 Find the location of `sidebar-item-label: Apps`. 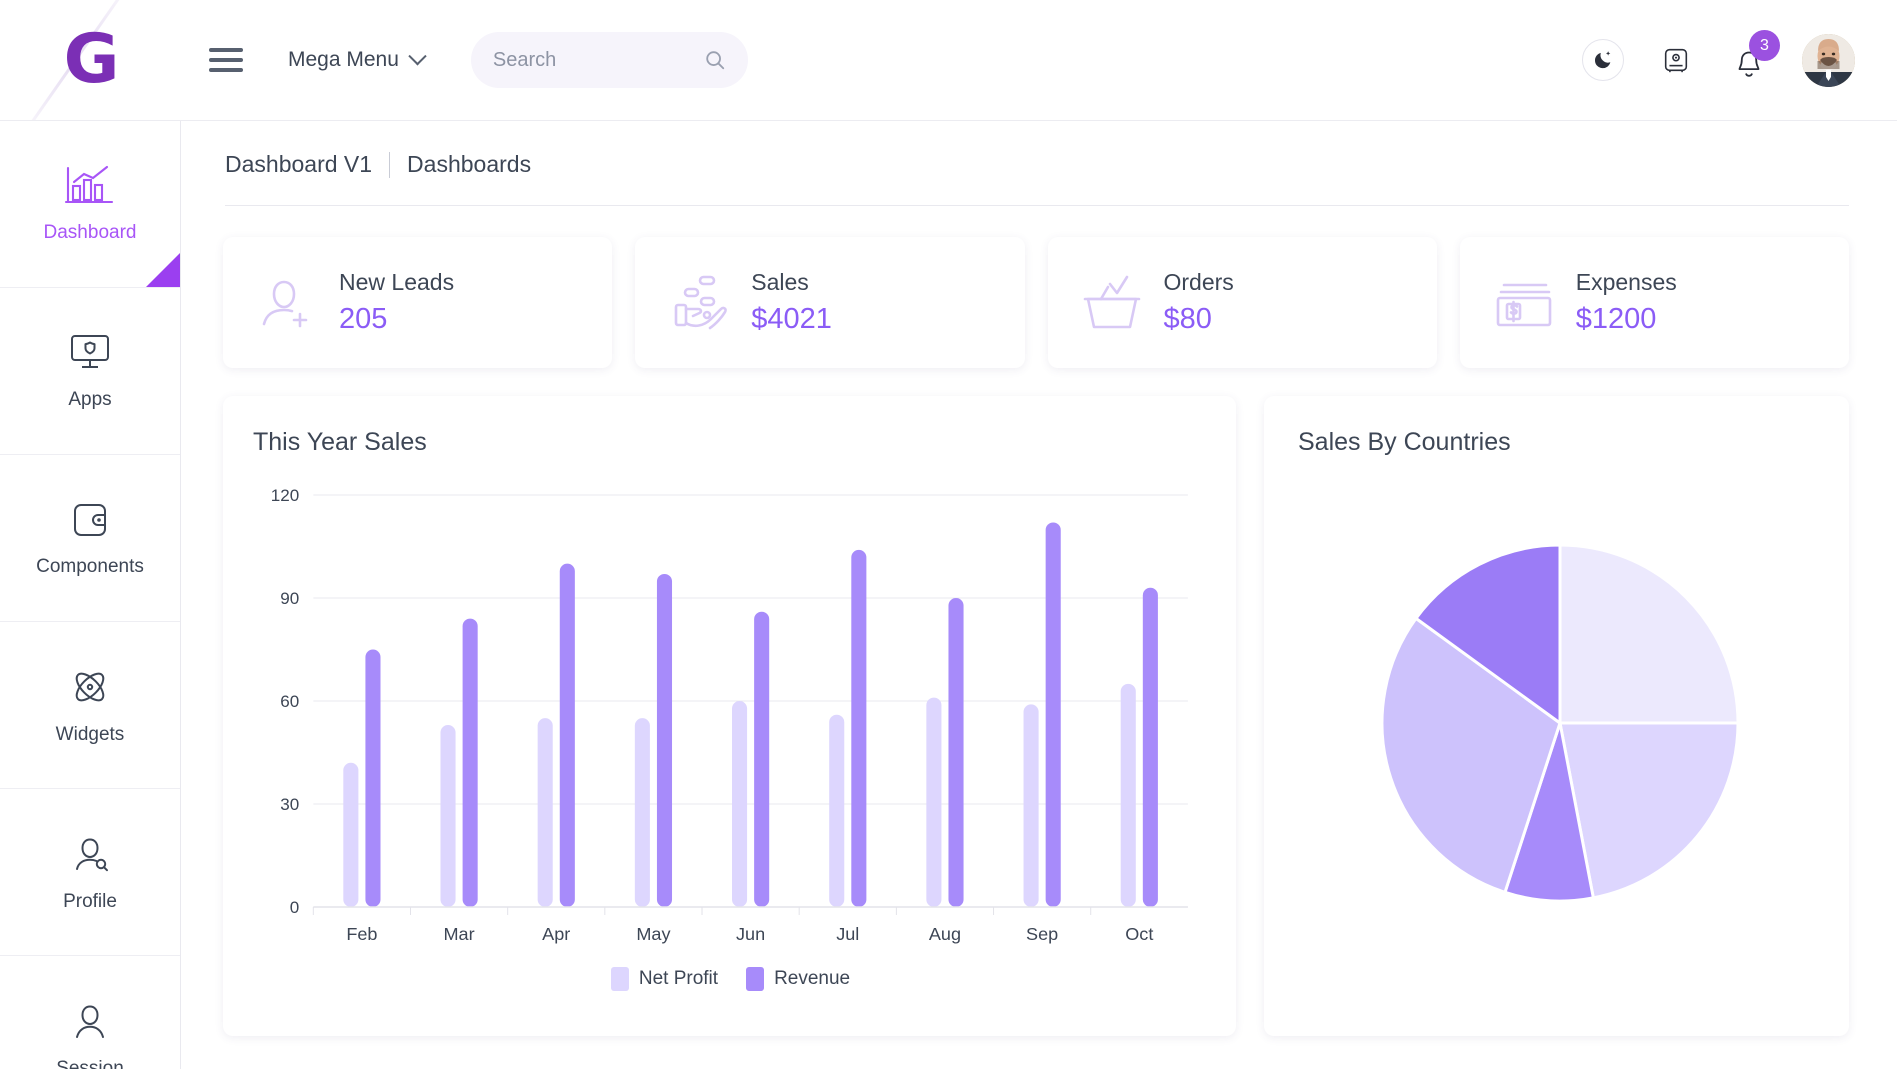

sidebar-item-label: Apps is located at coordinates (90, 399).